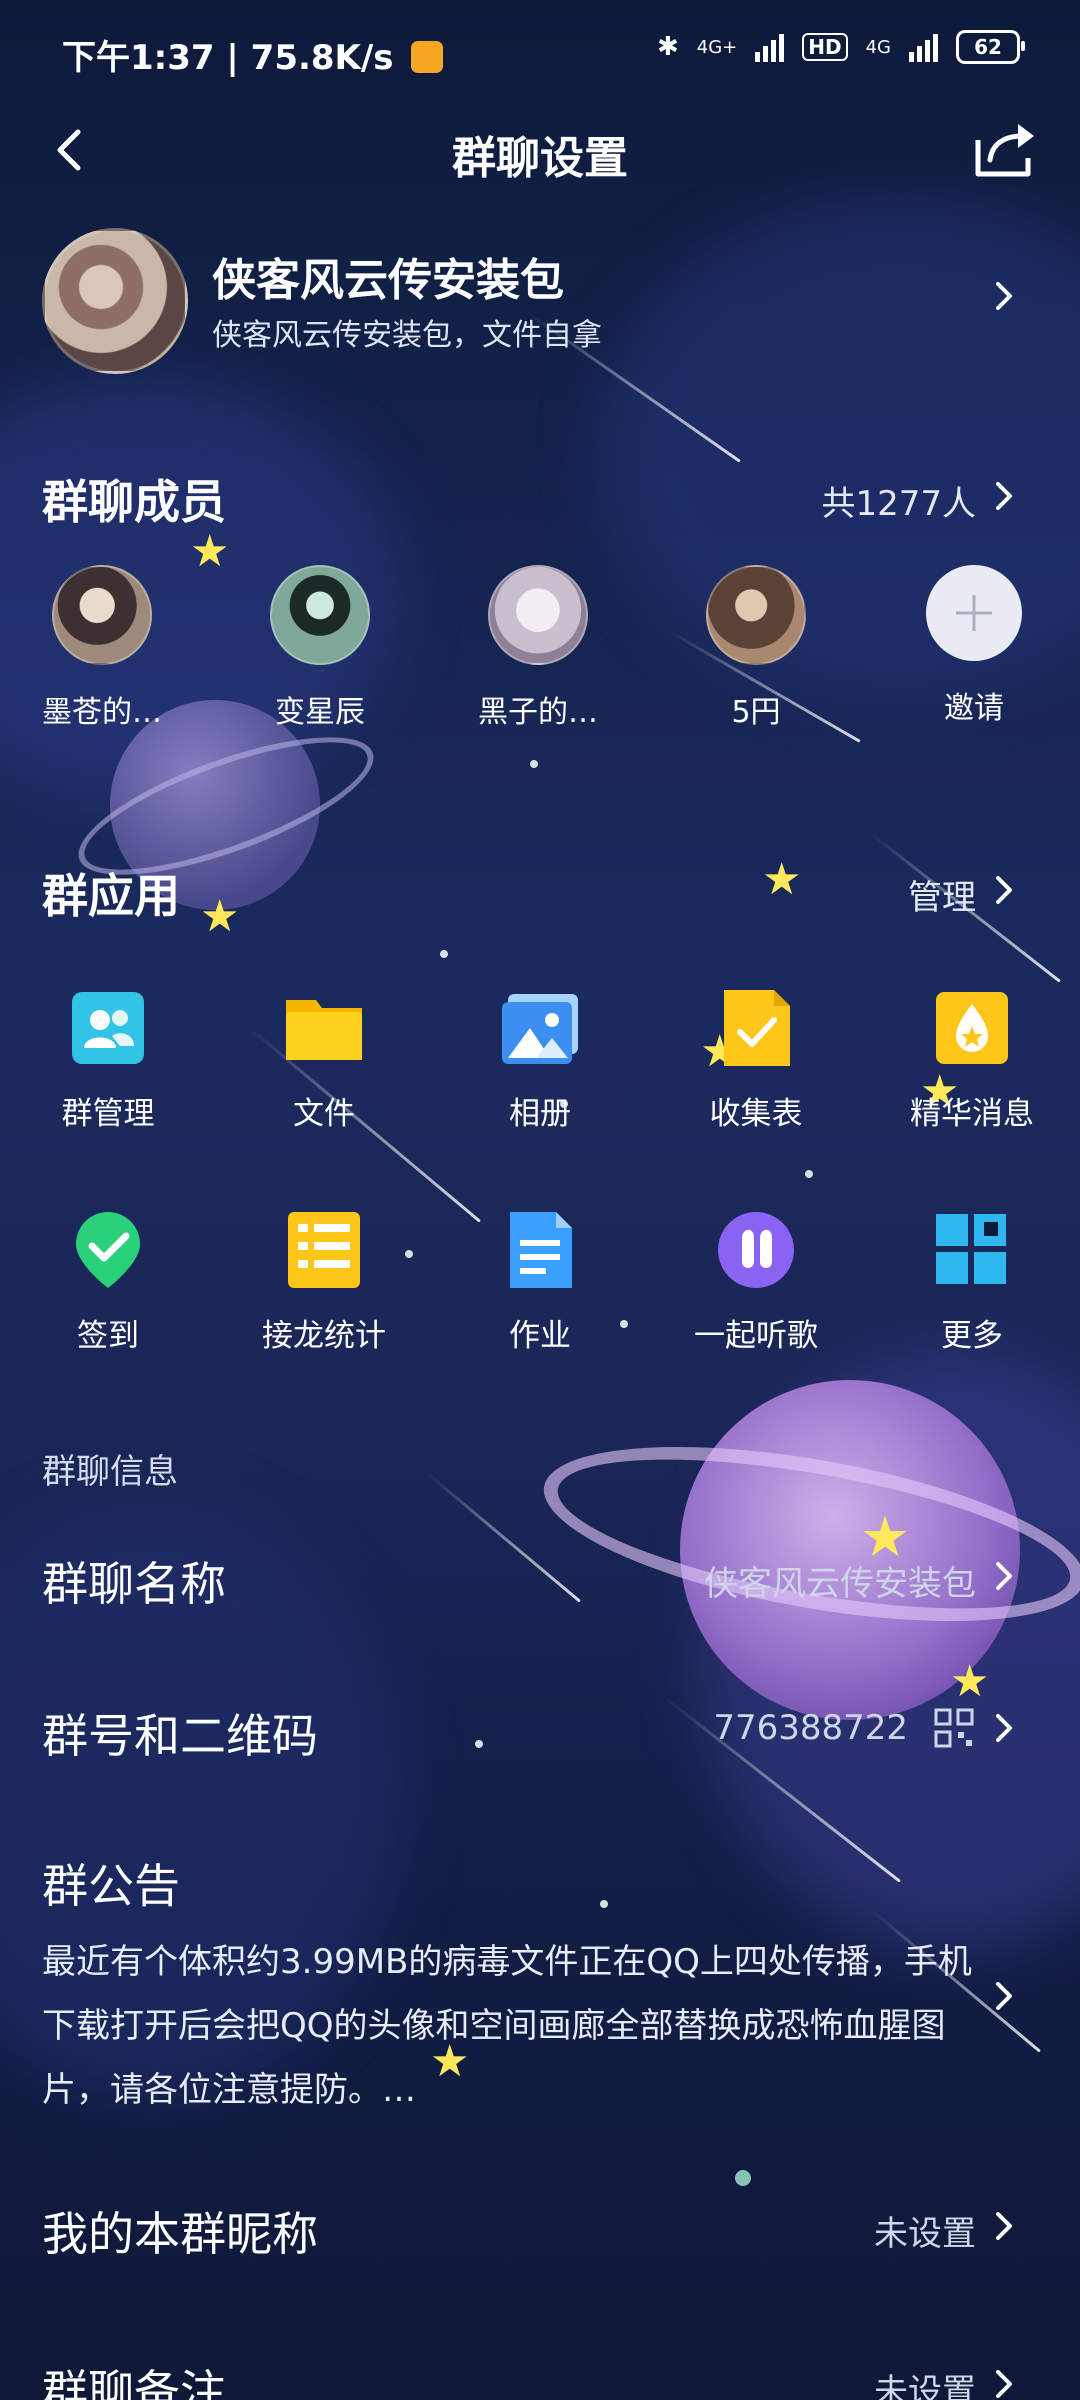  What do you see at coordinates (972, 1028) in the screenshot?
I see `essence-icon` at bounding box center [972, 1028].